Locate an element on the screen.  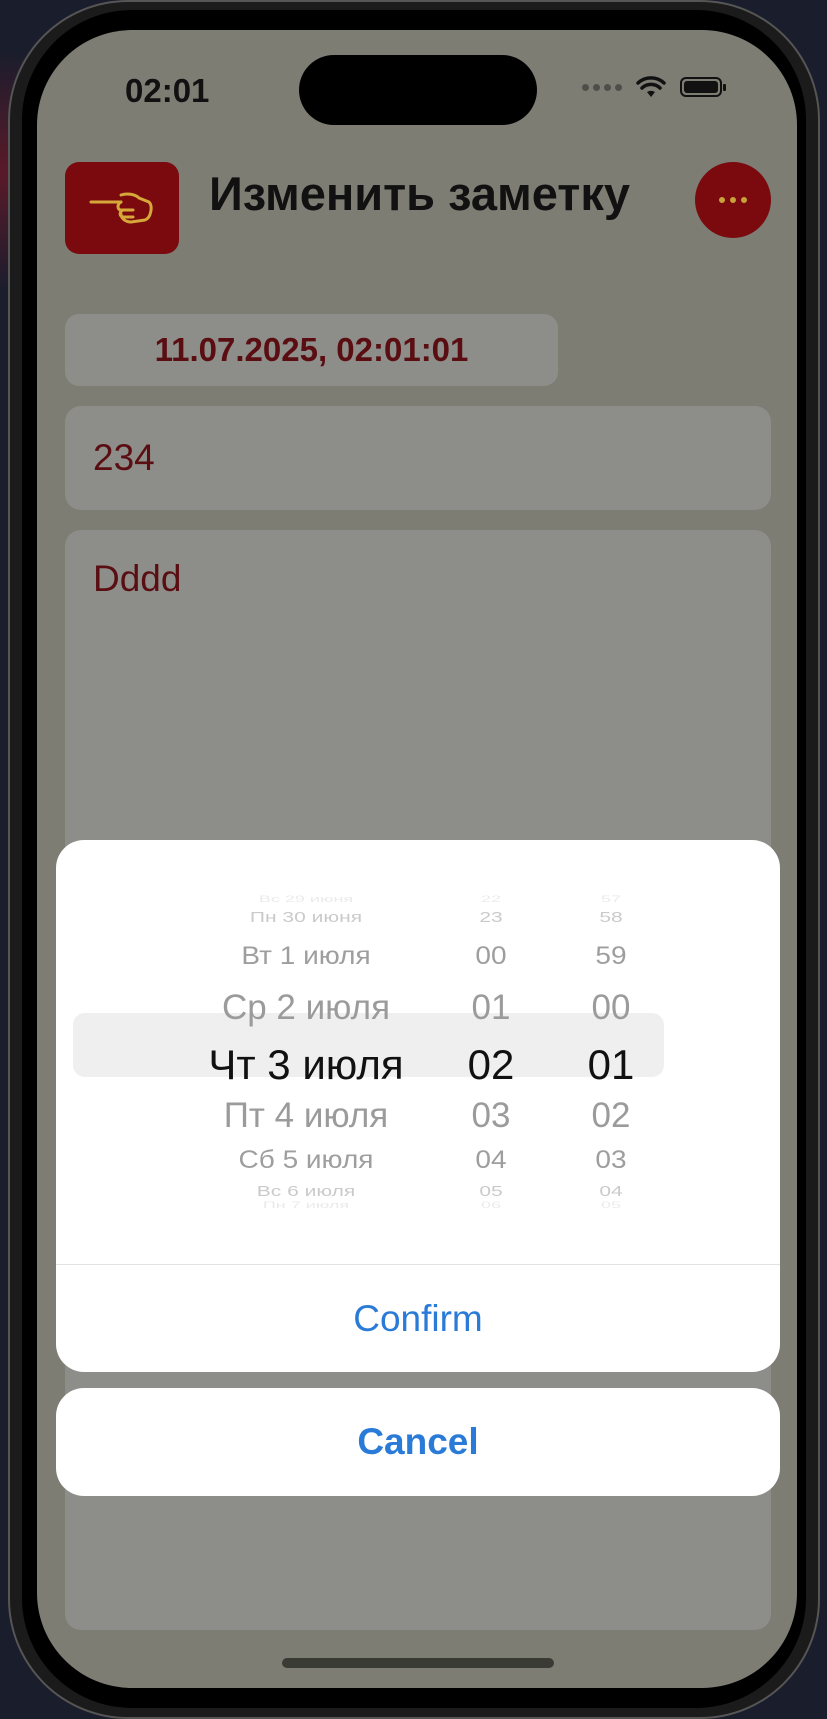
picker-hour-option: 04 is located at coordinates (491, 1159).